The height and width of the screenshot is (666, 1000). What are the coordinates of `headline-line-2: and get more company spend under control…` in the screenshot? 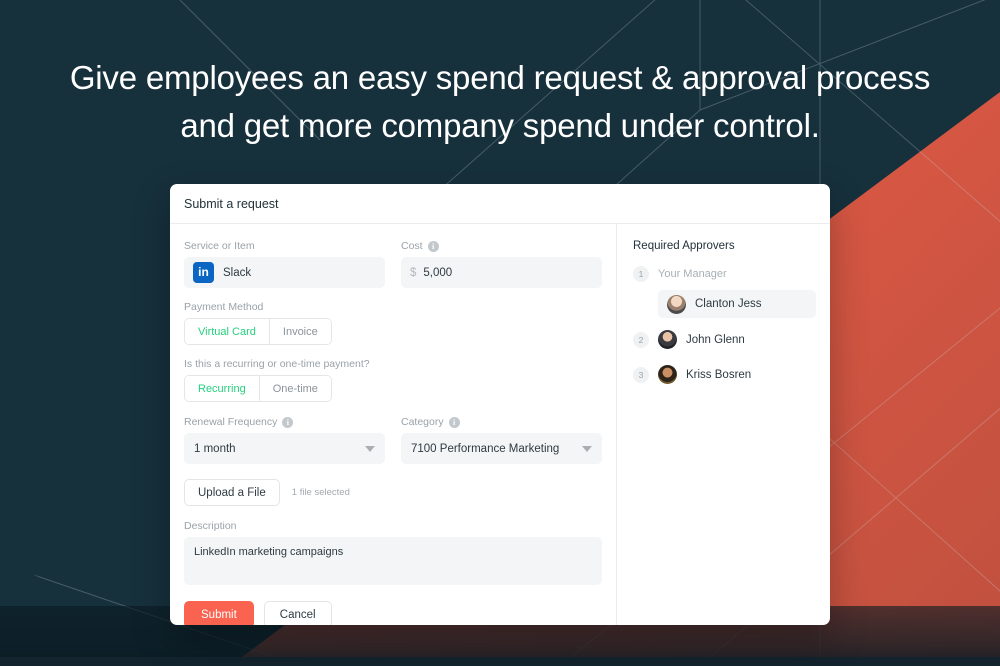 It's located at (500, 125).